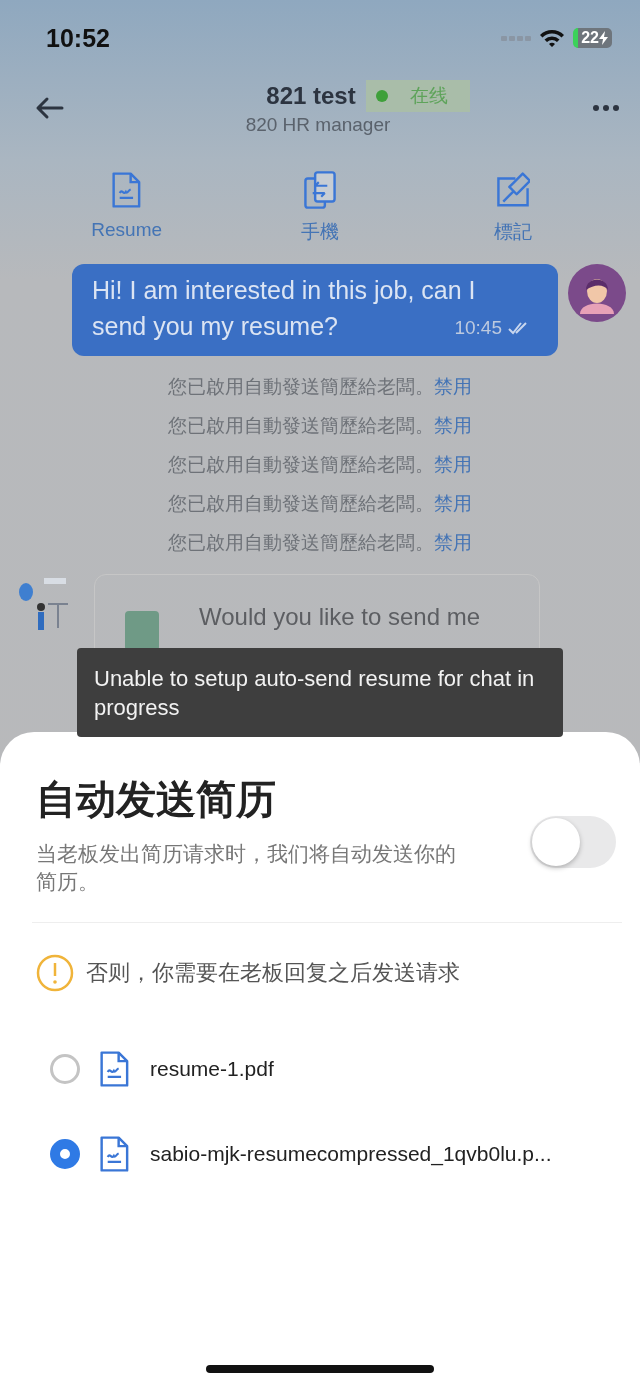 The width and height of the screenshot is (640, 1387). Describe the element at coordinates (552, 38) in the screenshot. I see `wifi-icon` at that location.